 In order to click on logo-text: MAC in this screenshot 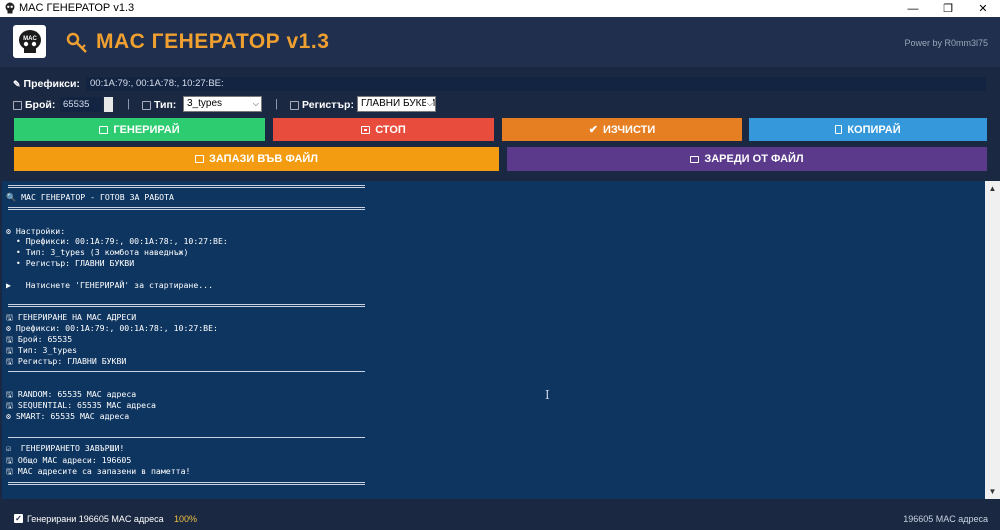, I will do `click(30, 39)`.